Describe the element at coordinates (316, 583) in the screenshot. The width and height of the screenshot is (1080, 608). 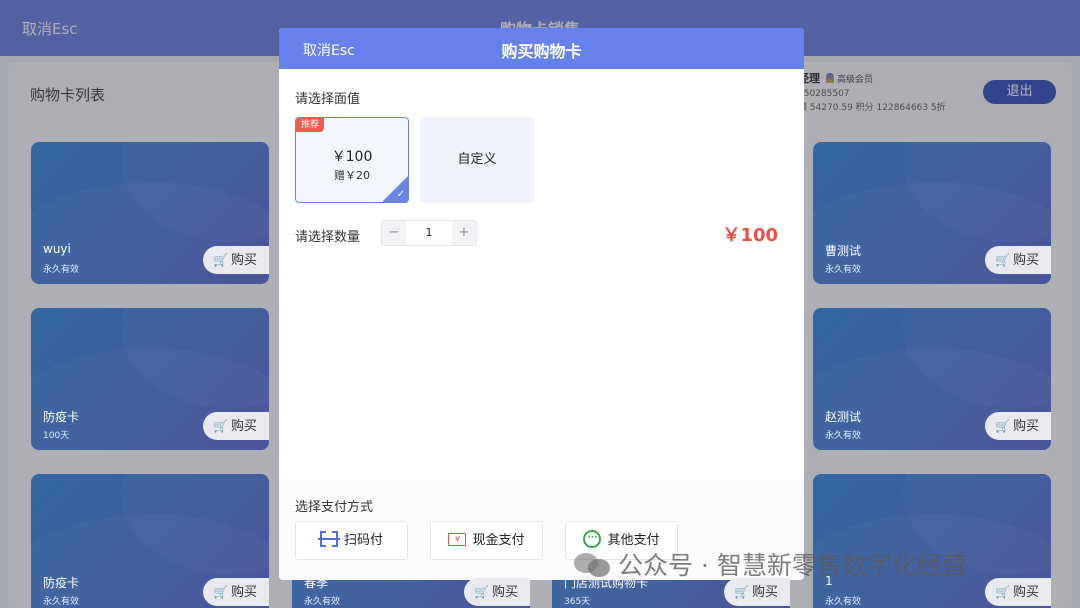
I see `card-name: 春季` at that location.